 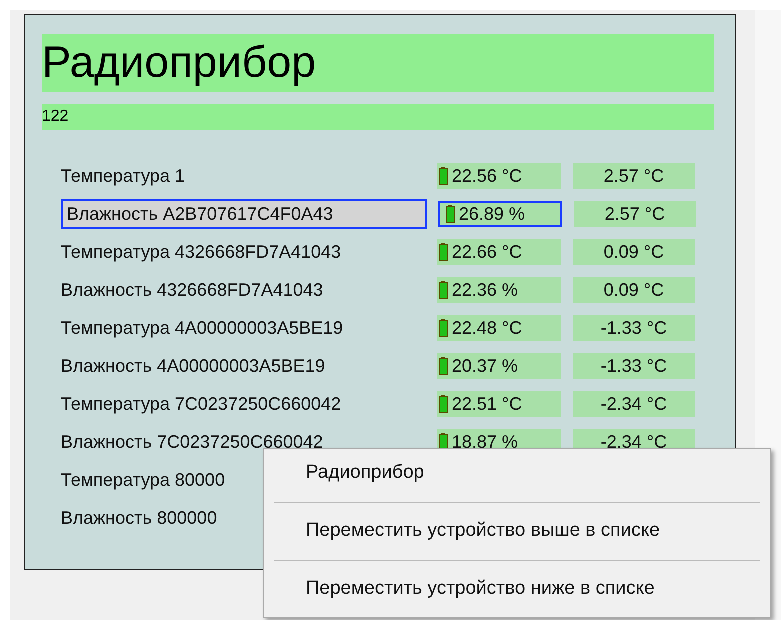 I want to click on sensor-name: Влажность A2B707617C4F0A43, so click(x=244, y=214).